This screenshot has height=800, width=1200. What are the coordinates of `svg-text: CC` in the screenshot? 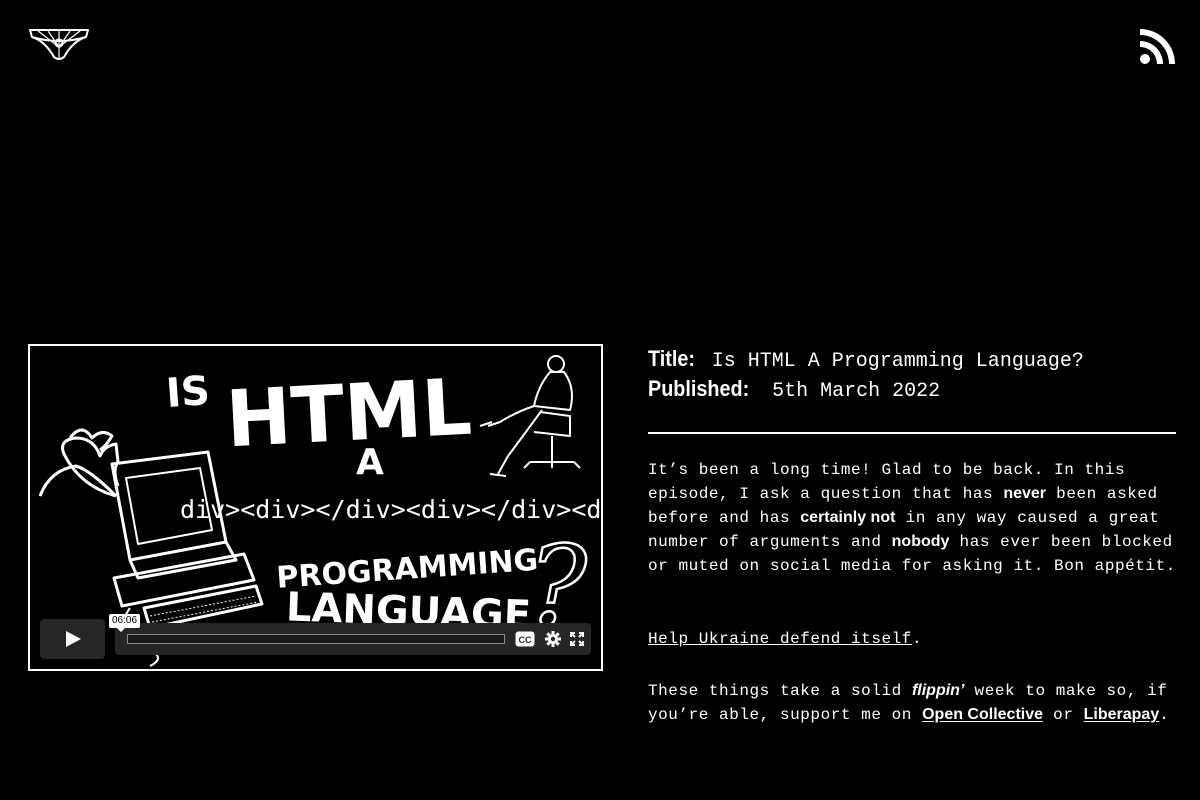 It's located at (525, 640).